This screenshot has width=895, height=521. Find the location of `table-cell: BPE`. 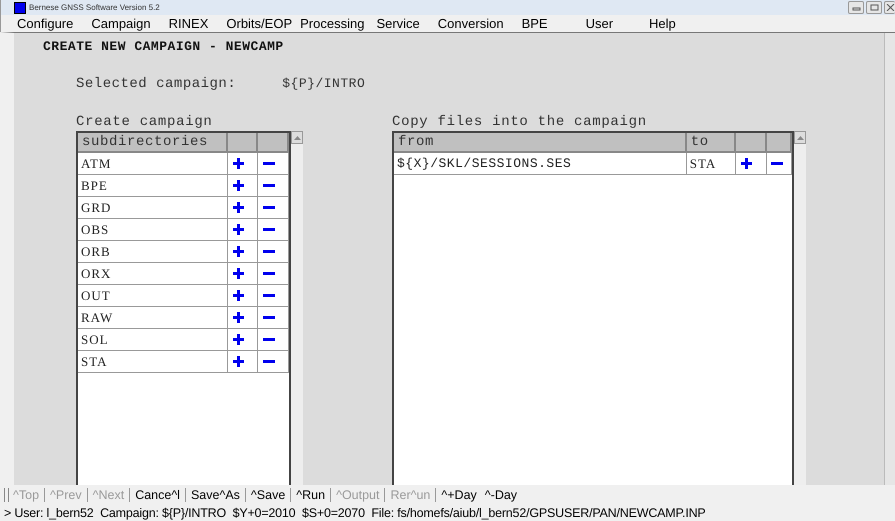

table-cell: BPE is located at coordinates (153, 186).